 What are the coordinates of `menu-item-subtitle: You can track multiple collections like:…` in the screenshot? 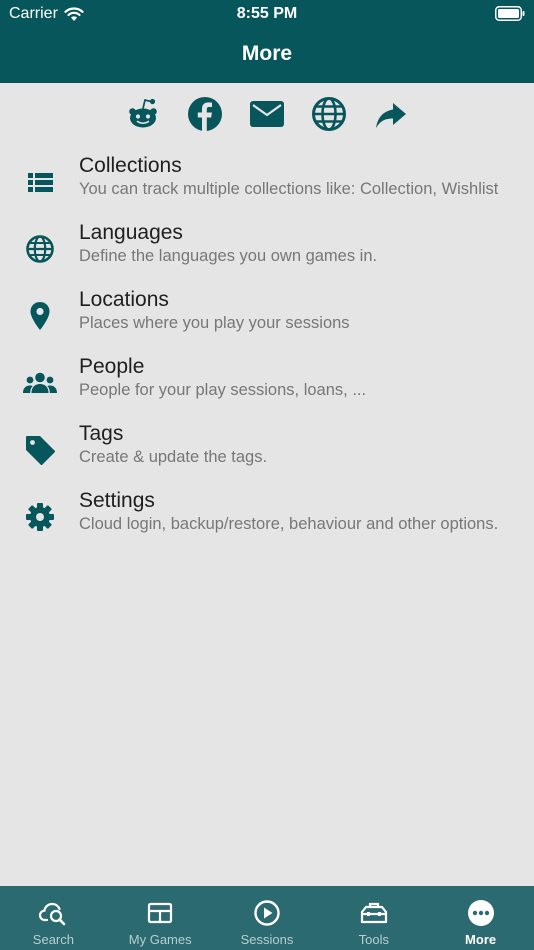 It's located at (289, 189).